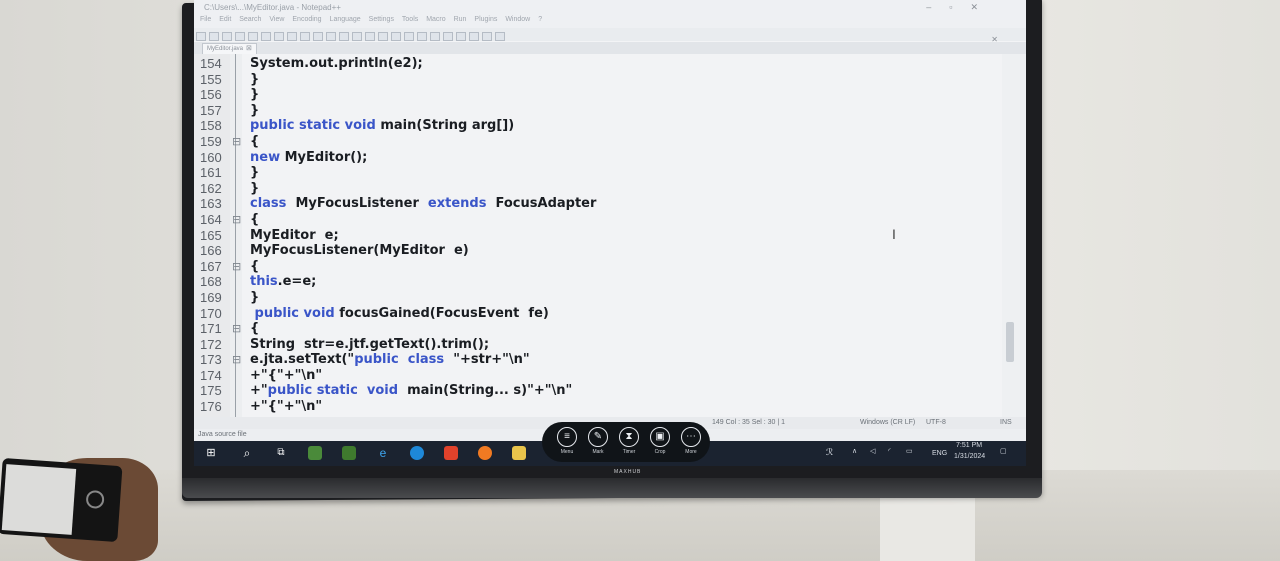 This screenshot has height=561, width=1280. I want to click on cut-icon, so click(279, 36).